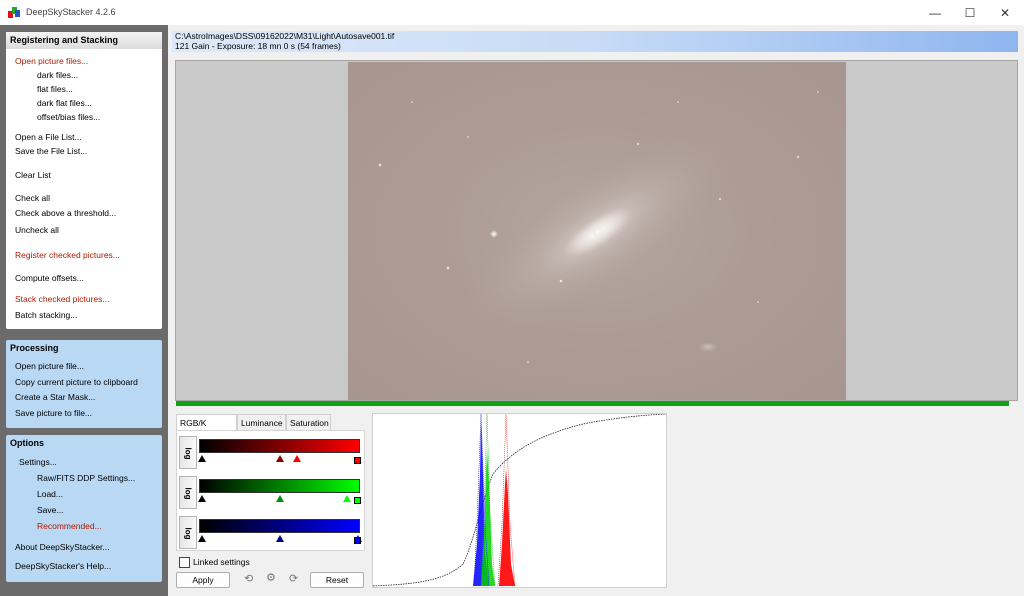 This screenshot has width=1024, height=596. I want to click on histogram-plot, so click(519, 500).